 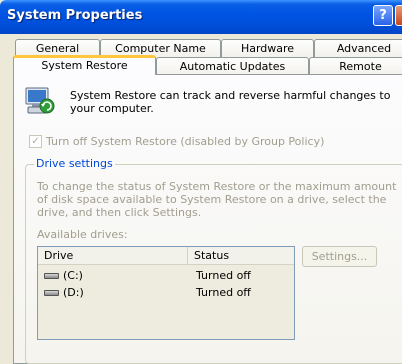 What do you see at coordinates (166, 276) in the screenshot?
I see `table-row: (C:) Turned off` at bounding box center [166, 276].